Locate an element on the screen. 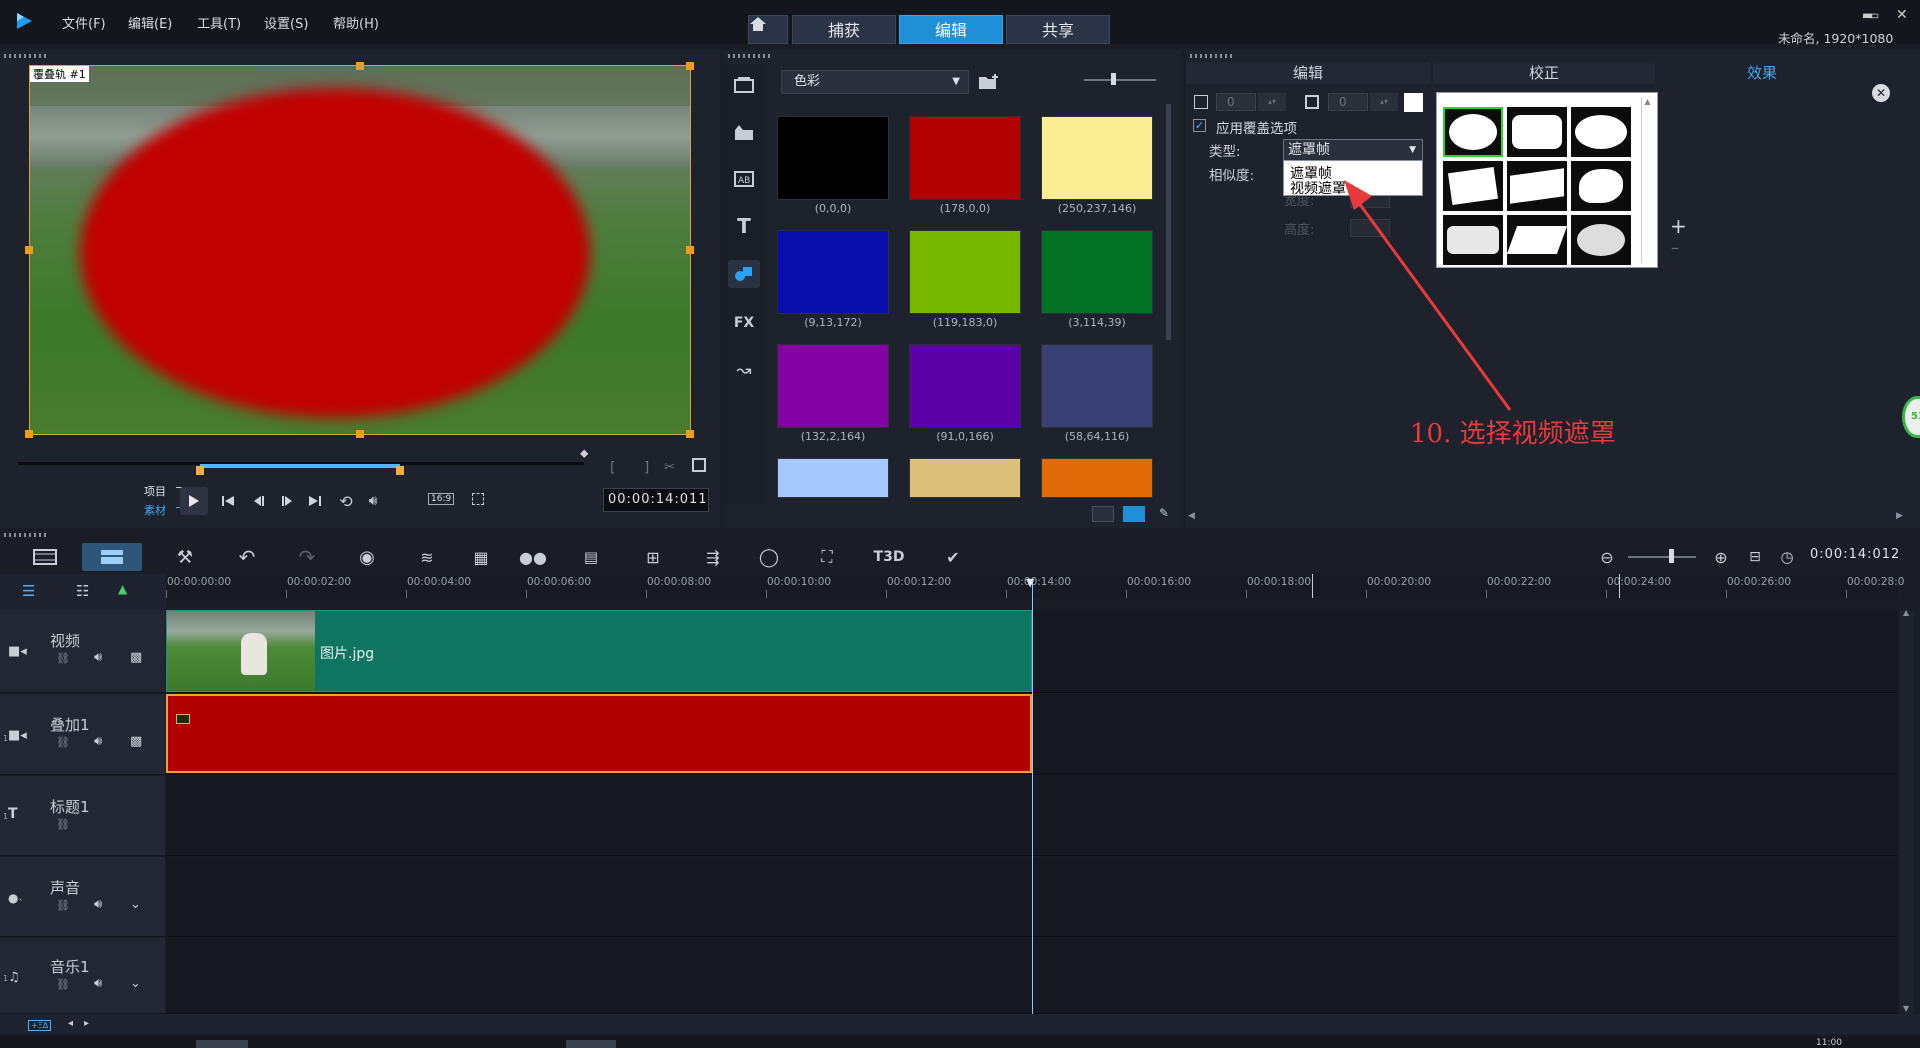 This screenshot has width=1920, height=1048. auto-music-icon: ▦ is located at coordinates (481, 557).